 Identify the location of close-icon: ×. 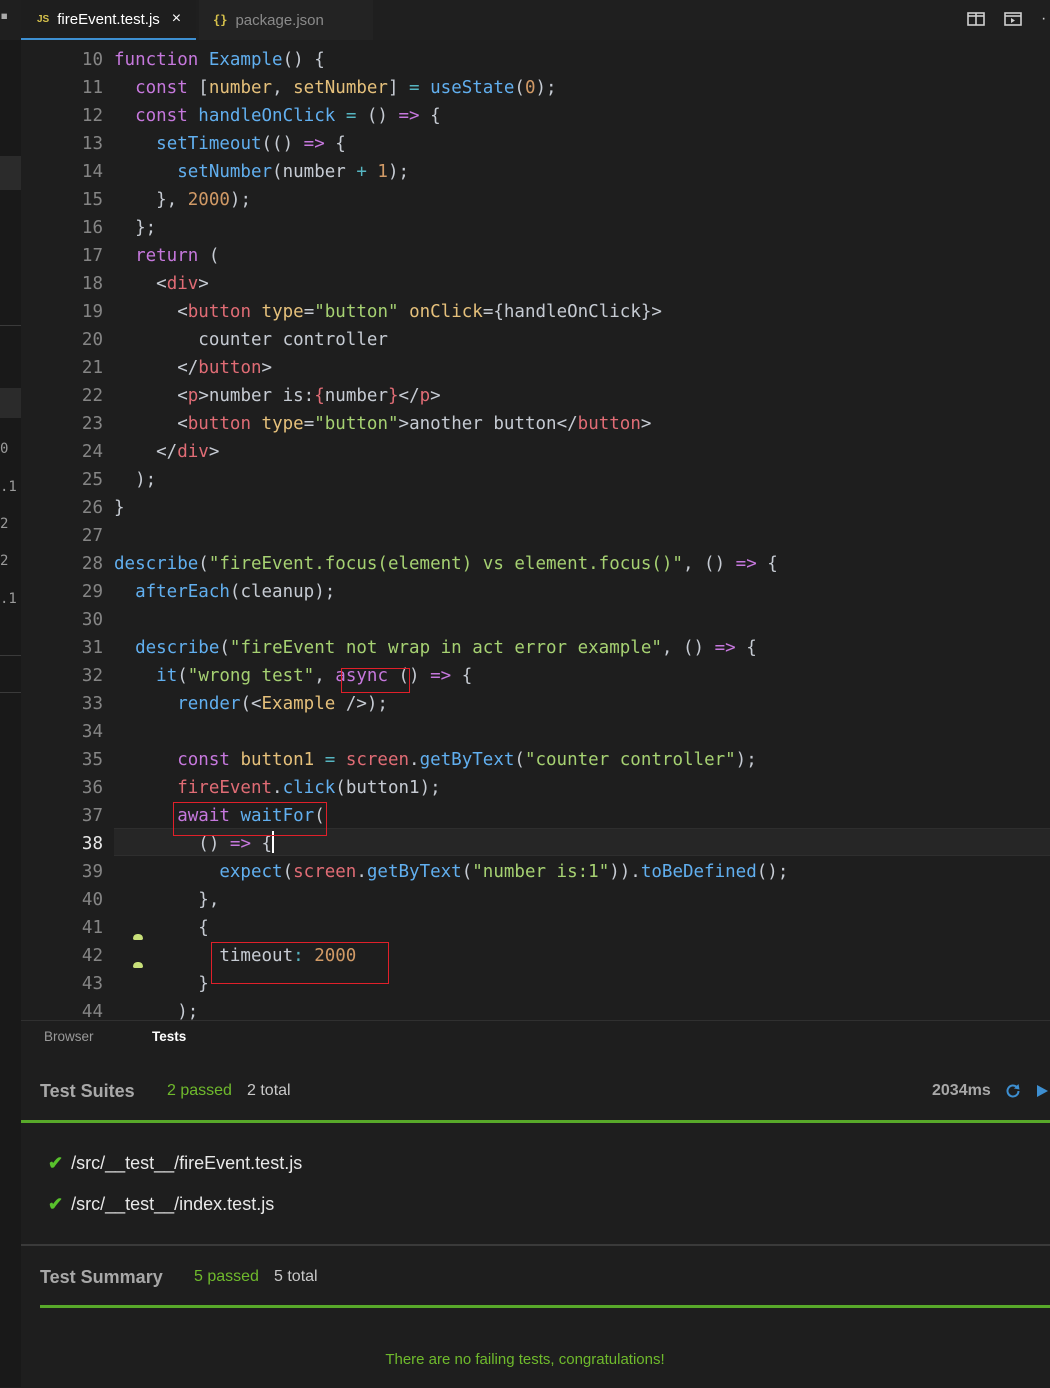
(176, 19).